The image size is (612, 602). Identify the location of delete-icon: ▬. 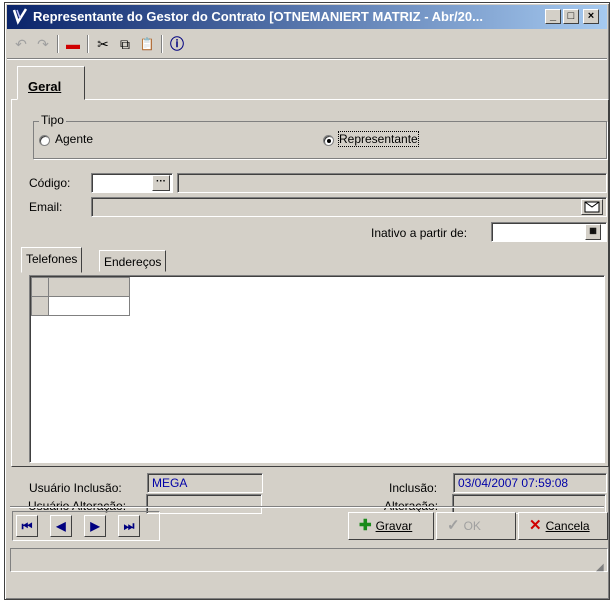
(73, 44).